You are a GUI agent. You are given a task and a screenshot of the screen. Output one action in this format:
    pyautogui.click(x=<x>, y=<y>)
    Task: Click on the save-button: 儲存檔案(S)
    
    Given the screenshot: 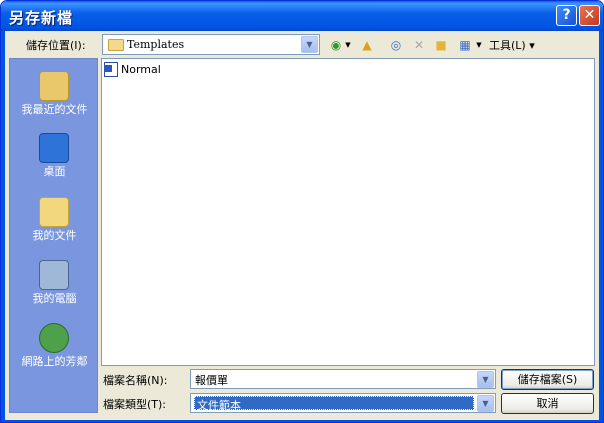 What is the action you would take?
    pyautogui.click(x=547, y=379)
    